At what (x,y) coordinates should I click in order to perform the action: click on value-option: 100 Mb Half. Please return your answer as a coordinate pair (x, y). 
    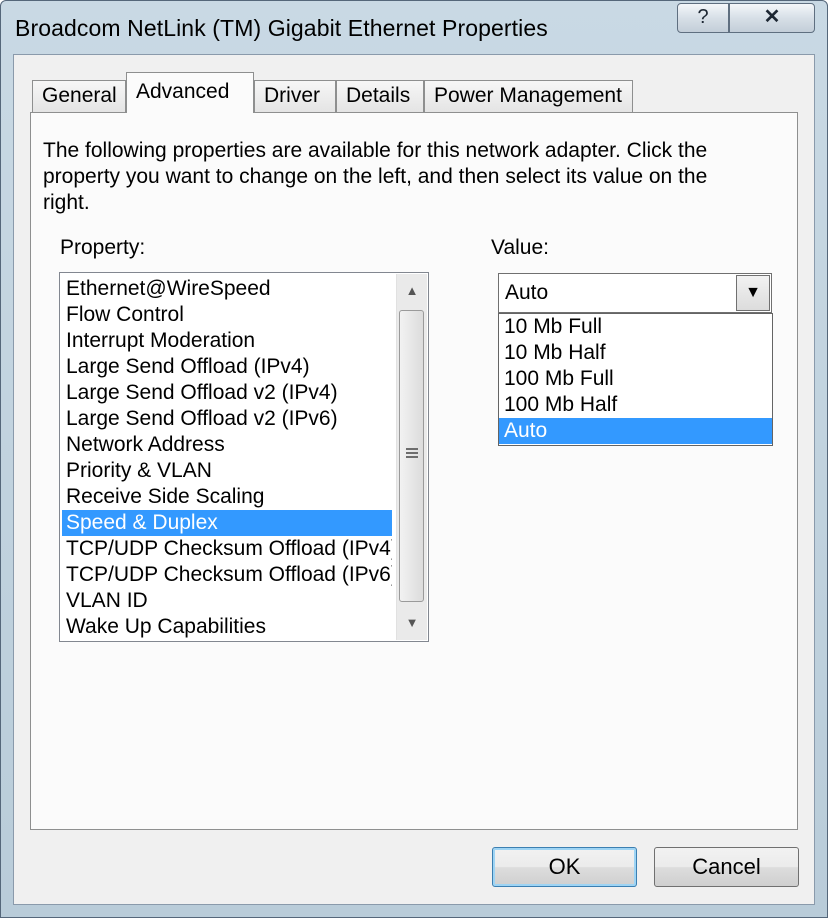
    Looking at the image, I should click on (635, 405).